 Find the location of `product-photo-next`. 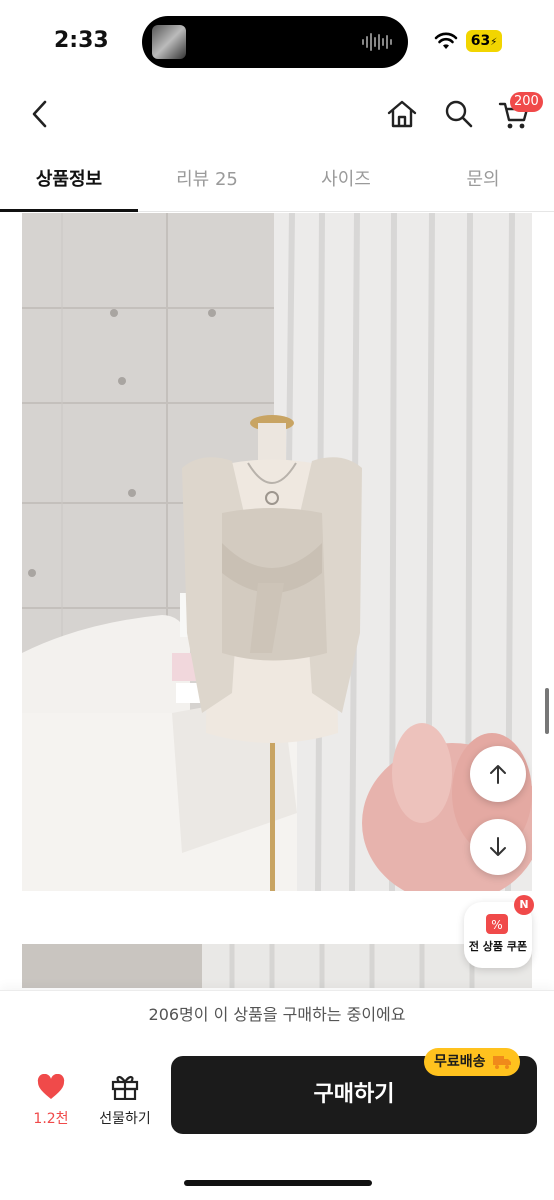

product-photo-next is located at coordinates (277, 966).